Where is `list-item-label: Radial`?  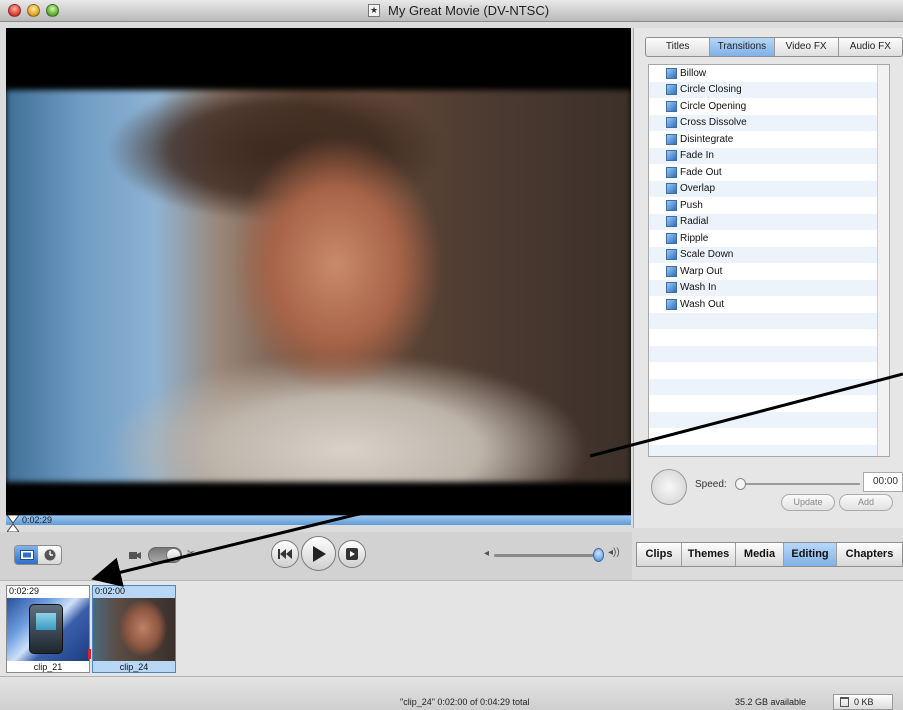
list-item-label: Radial is located at coordinates (694, 222).